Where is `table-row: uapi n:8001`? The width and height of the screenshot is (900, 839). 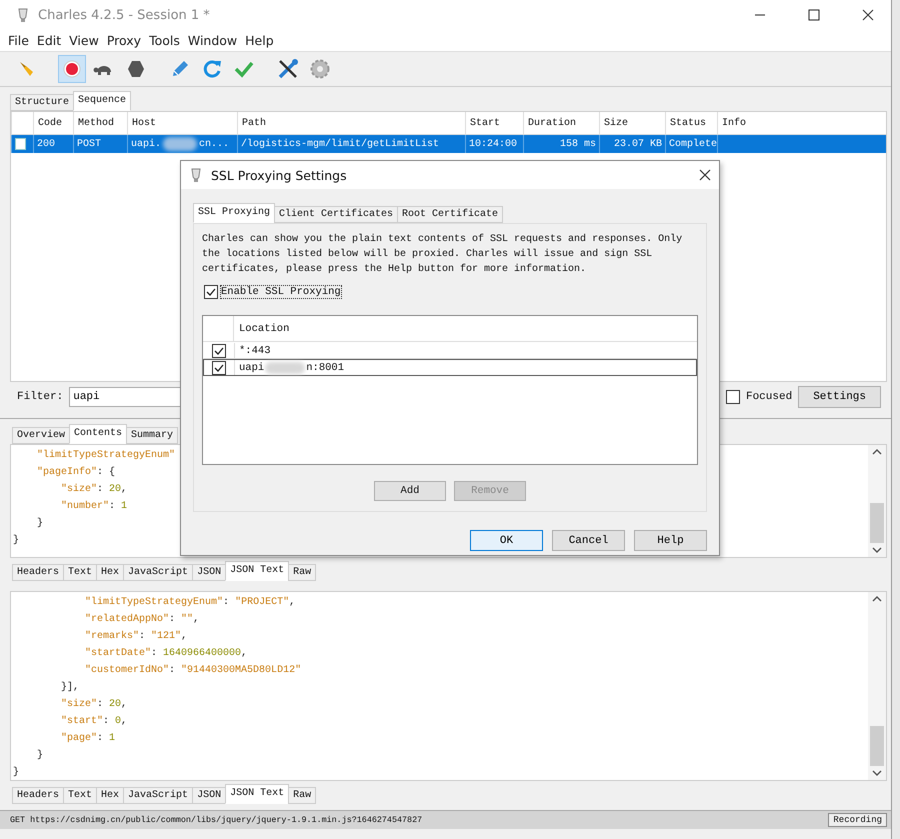 table-row: uapi n:8001 is located at coordinates (450, 367).